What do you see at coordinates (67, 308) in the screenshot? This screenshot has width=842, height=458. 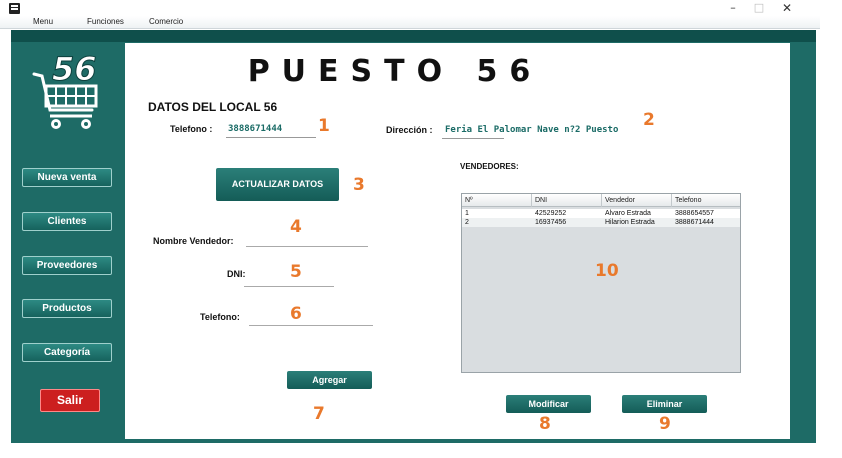 I see `productos-button: Productos` at bounding box center [67, 308].